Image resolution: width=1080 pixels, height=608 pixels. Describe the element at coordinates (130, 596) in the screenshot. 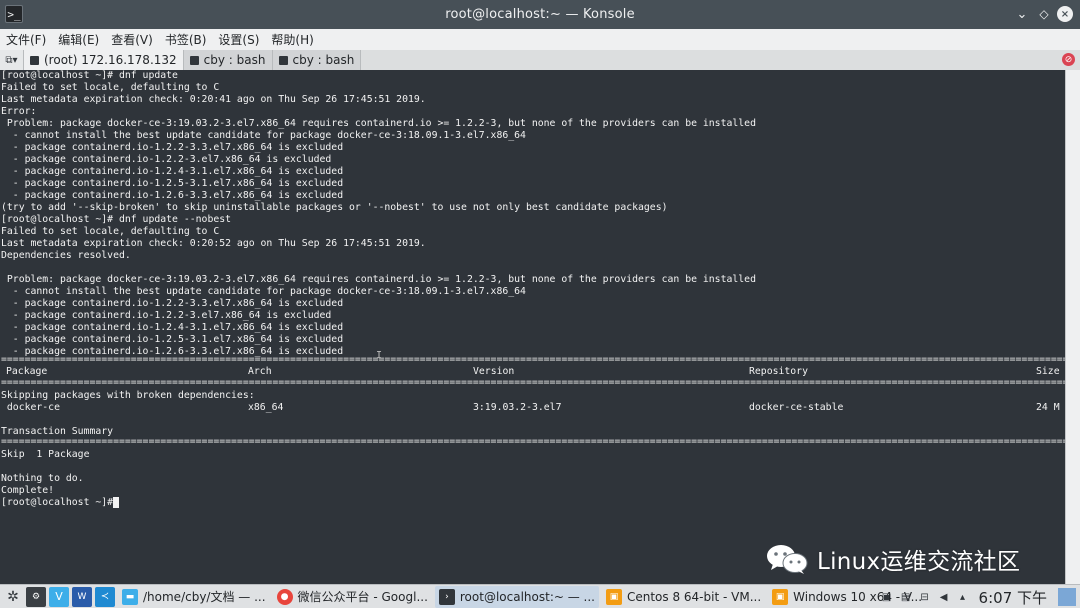

I see `folder-icon: ▬` at that location.